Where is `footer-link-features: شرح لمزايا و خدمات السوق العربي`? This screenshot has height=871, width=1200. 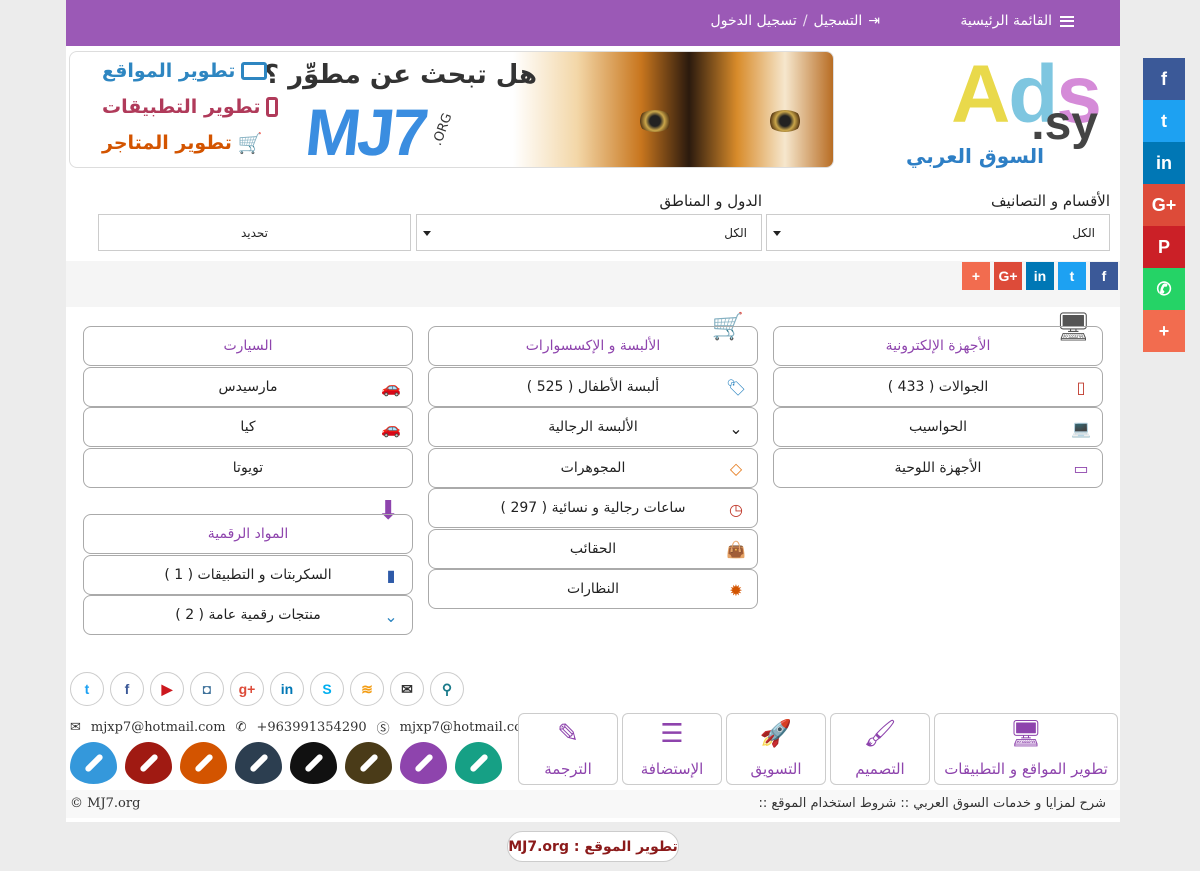
footer-link-features: شرح لمزايا و خدمات السوق العربي is located at coordinates (1009, 803).